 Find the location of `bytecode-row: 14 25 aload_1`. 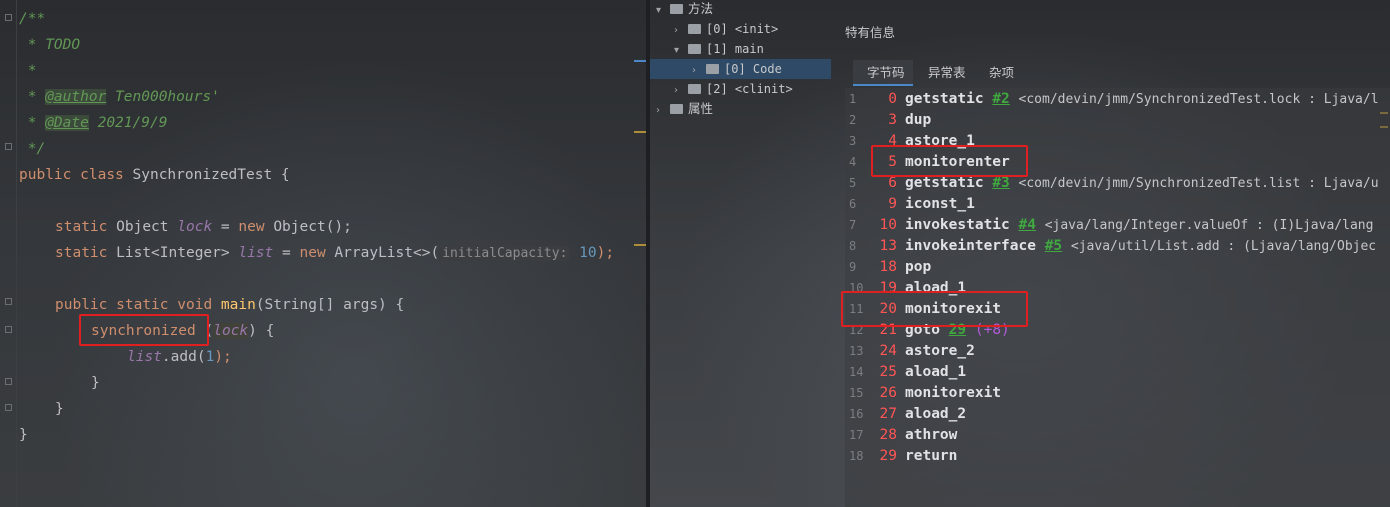

bytecode-row: 14 25 aload_1 is located at coordinates (905, 372).